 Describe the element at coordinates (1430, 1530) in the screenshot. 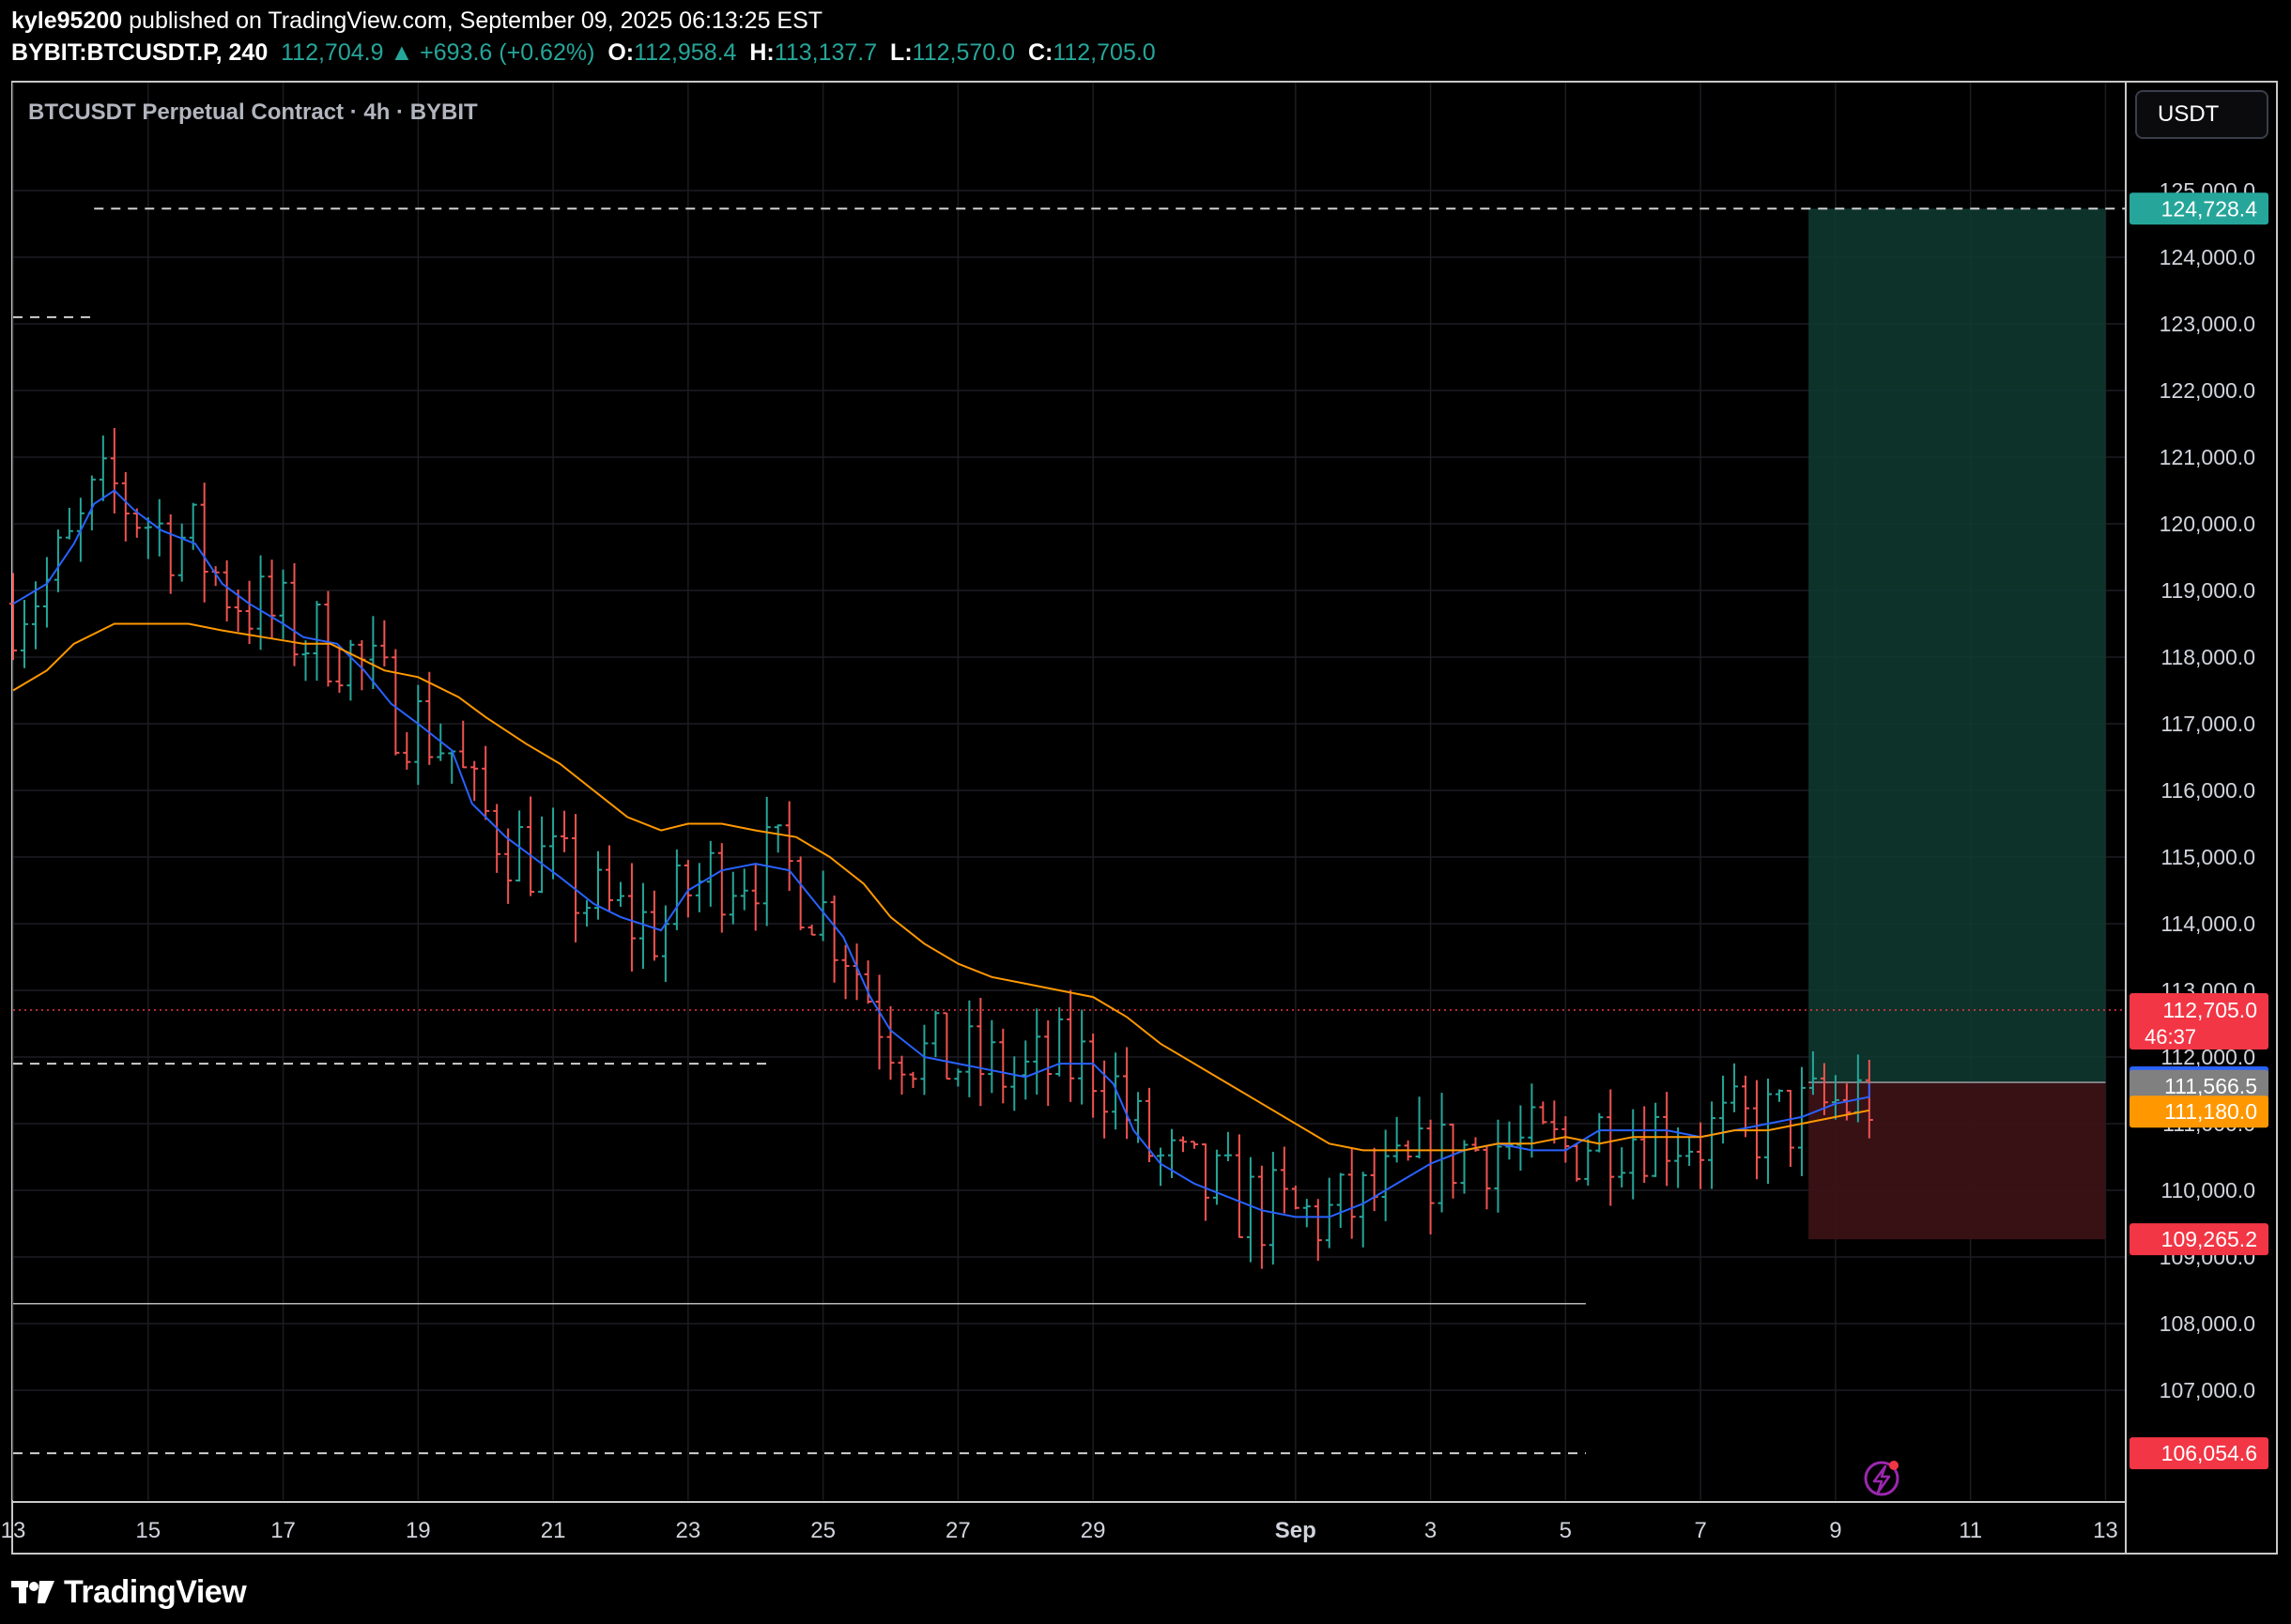

I see `time-tick-label: 3` at that location.